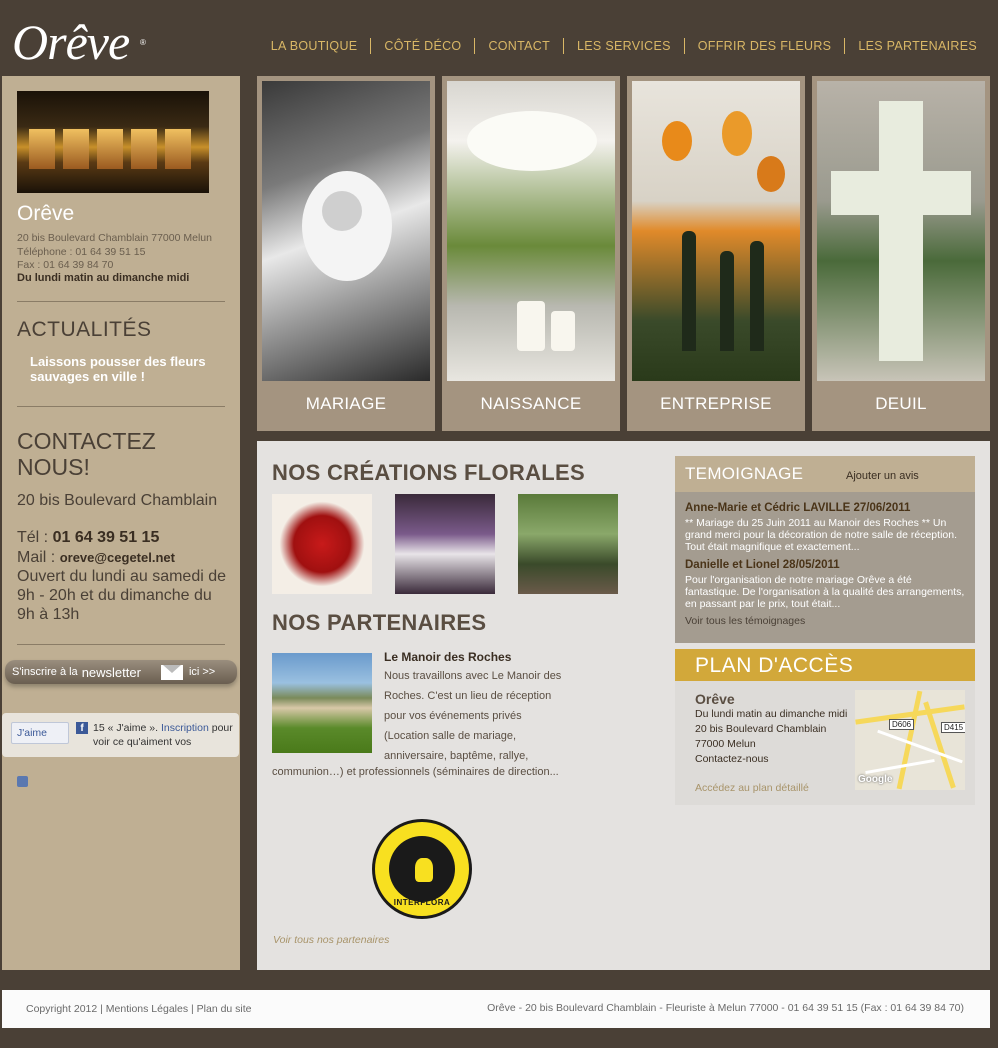 The width and height of the screenshot is (998, 1048). I want to click on logo: Orêve ®, so click(79, 42).